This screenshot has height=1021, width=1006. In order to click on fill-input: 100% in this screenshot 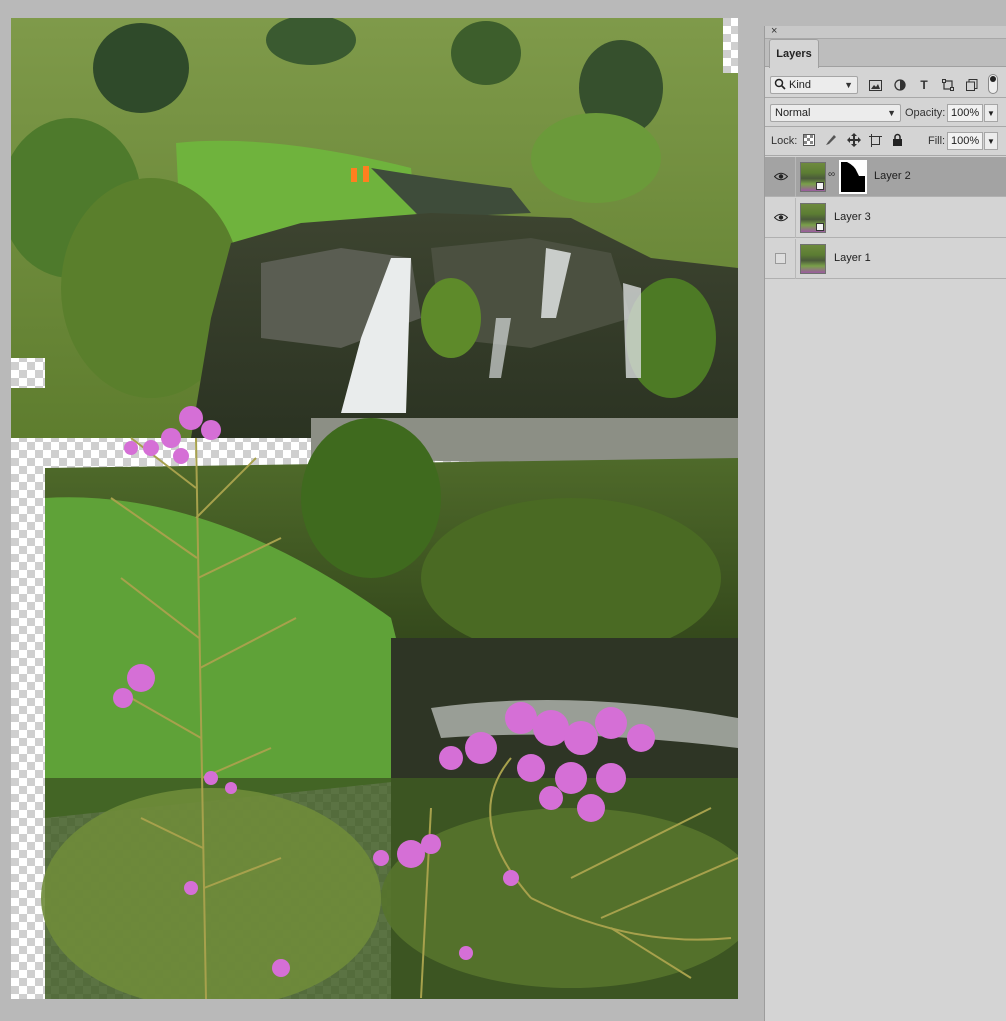, I will do `click(965, 141)`.